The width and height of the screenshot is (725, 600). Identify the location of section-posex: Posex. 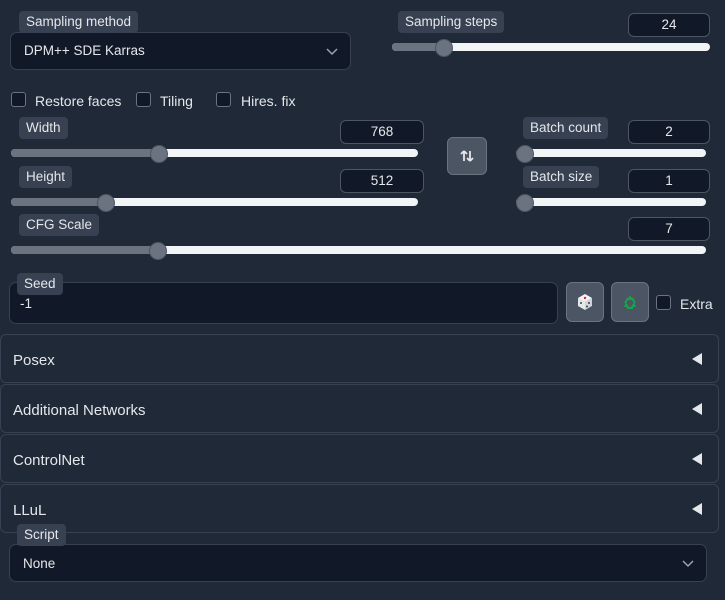
(359, 358).